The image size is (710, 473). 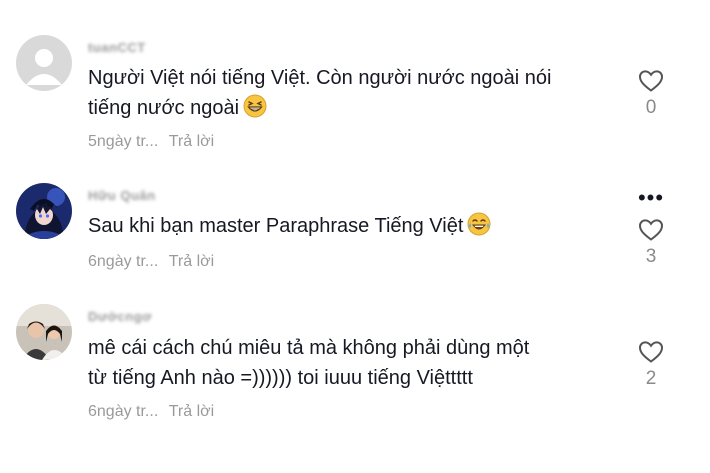 I want to click on comment-text-line: tiếng nước ngoài, so click(x=164, y=108).